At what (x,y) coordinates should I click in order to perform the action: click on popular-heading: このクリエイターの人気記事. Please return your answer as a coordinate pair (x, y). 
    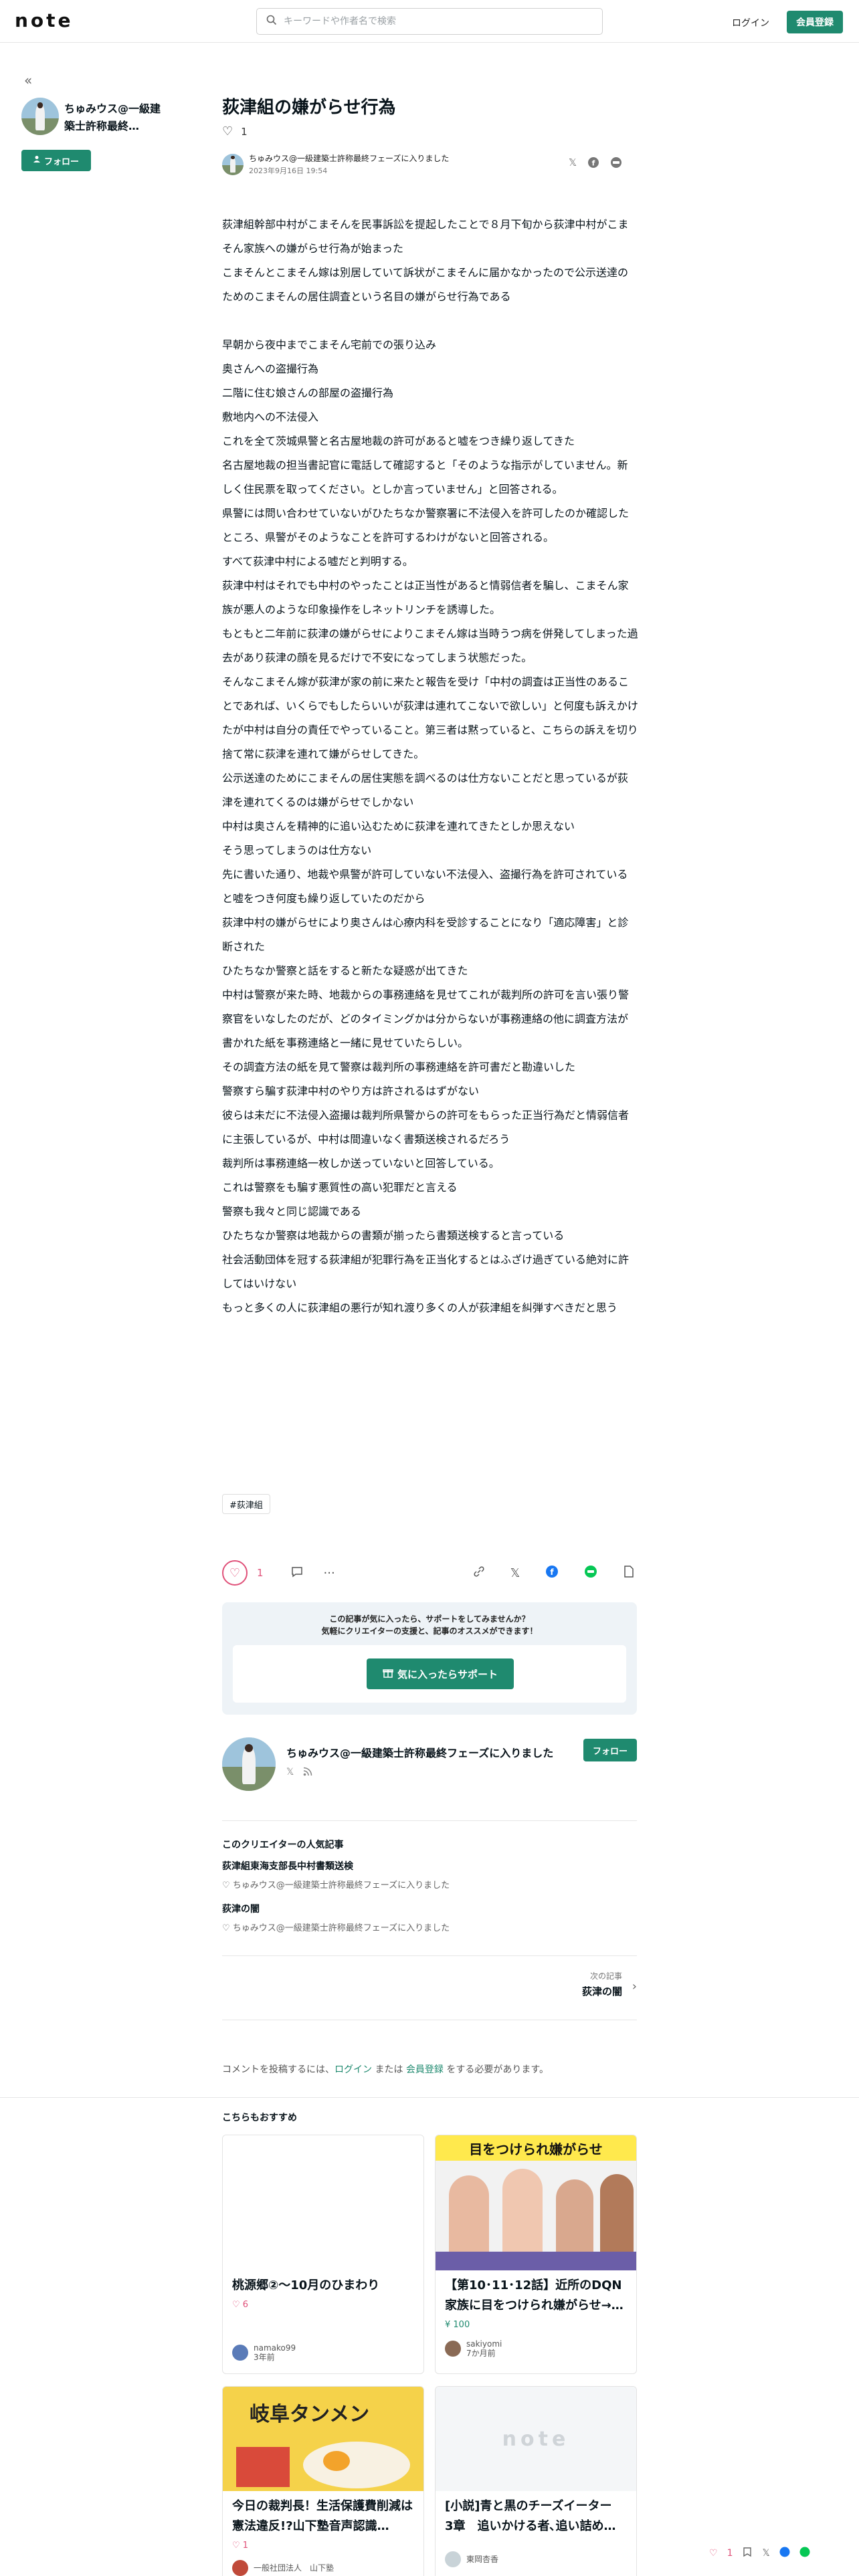
    Looking at the image, I should click on (283, 1845).